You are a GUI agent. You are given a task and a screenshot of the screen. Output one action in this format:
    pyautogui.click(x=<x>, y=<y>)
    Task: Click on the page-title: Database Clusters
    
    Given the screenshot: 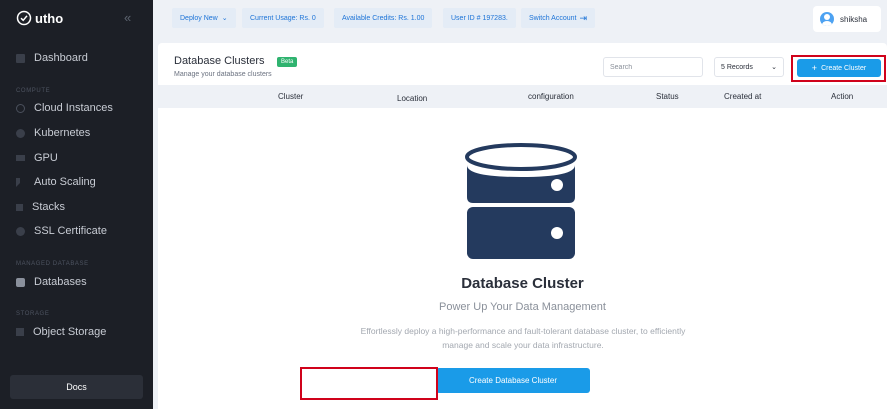 What is the action you would take?
    pyautogui.click(x=219, y=61)
    